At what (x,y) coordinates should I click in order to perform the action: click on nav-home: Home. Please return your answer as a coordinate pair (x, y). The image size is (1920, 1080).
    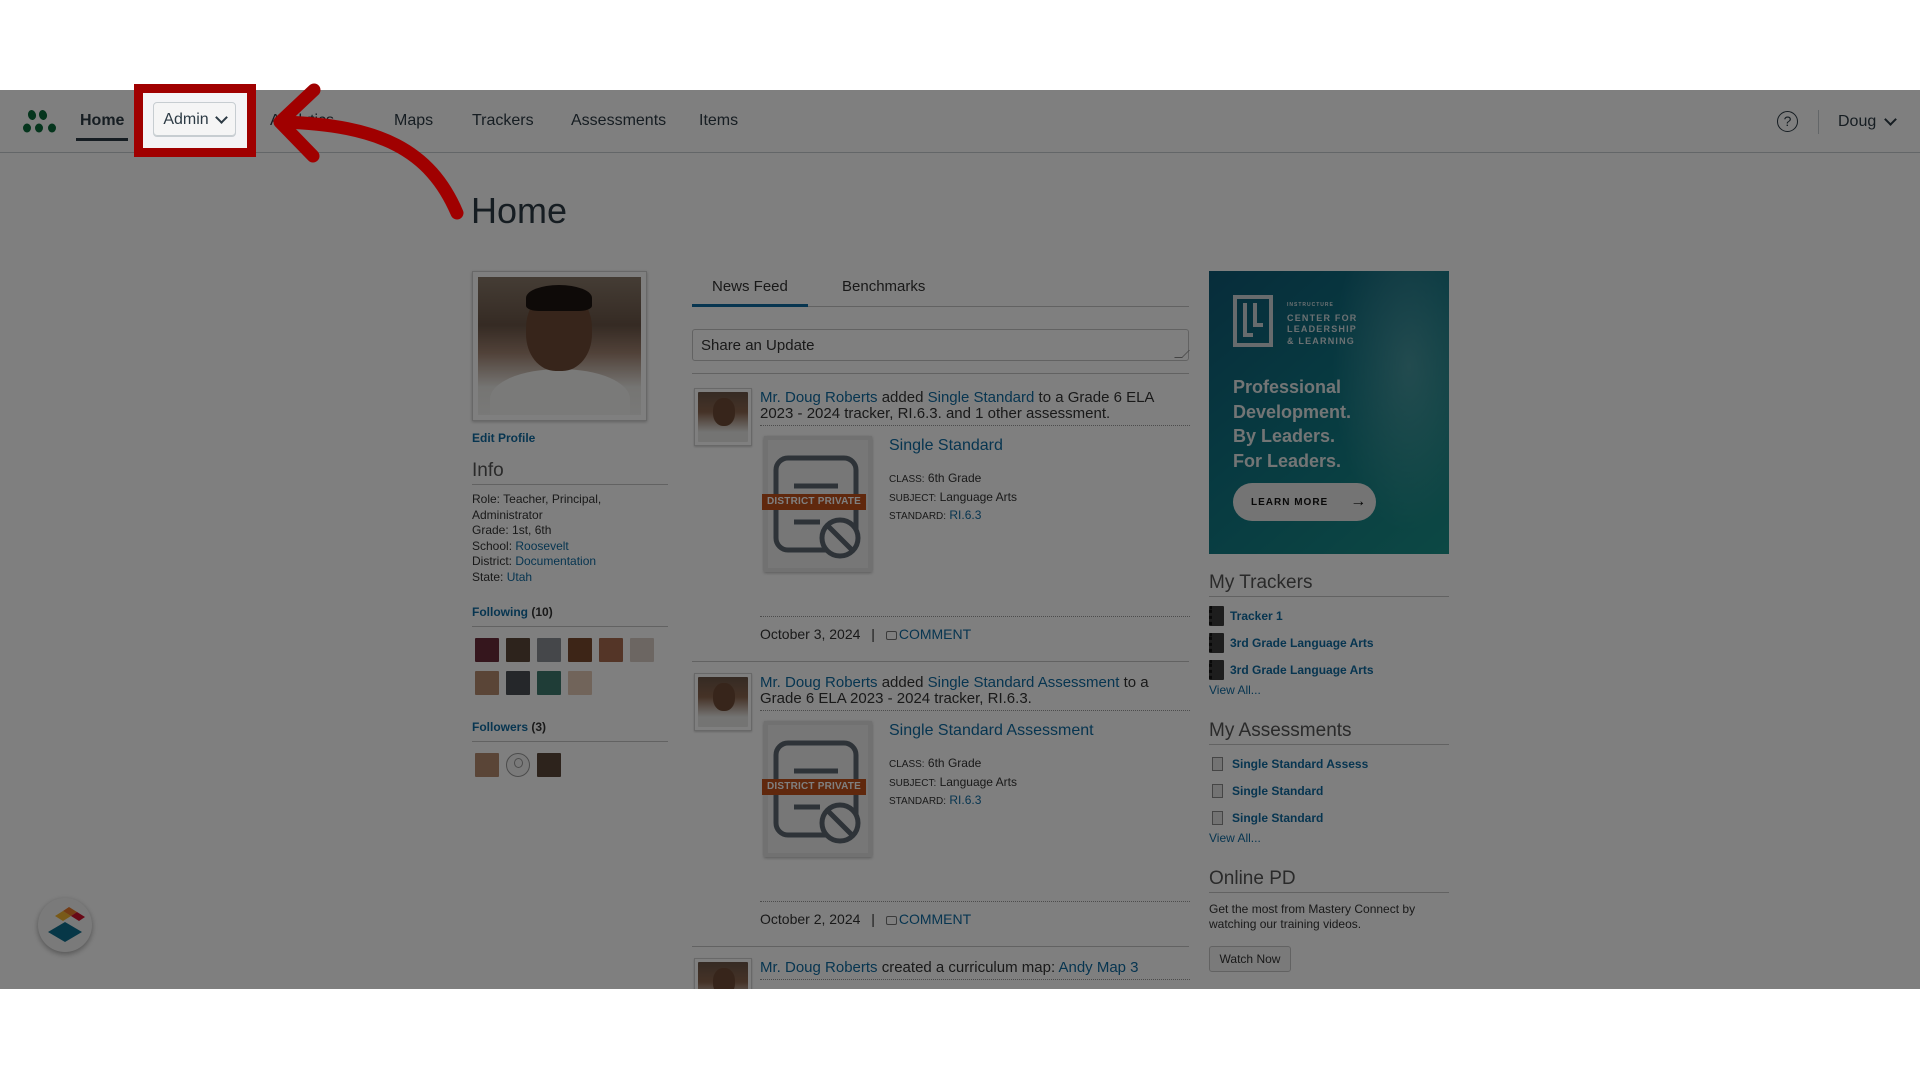
    Looking at the image, I should click on (102, 121).